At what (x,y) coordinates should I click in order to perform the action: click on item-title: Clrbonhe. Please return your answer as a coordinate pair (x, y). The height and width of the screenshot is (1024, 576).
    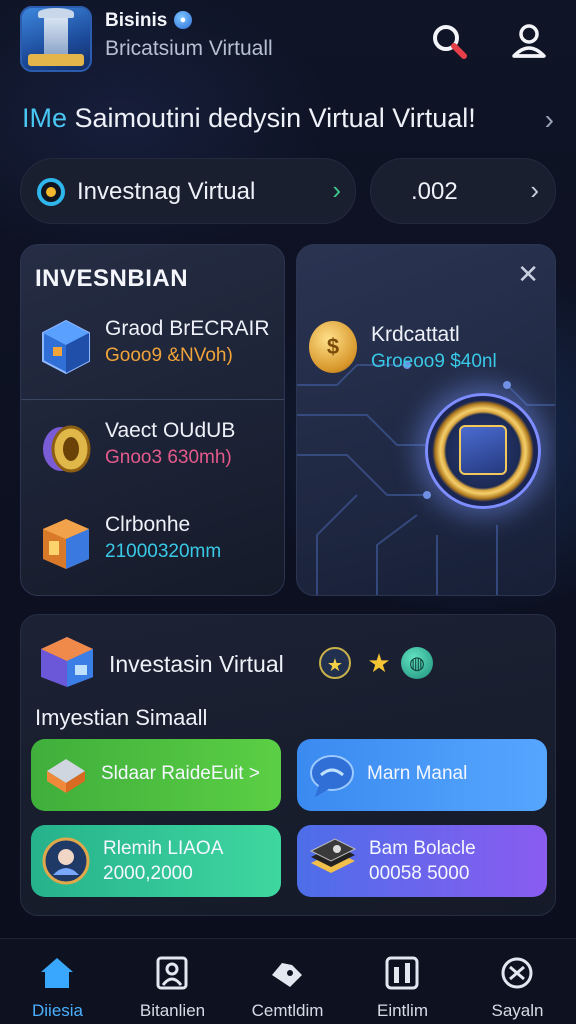
    Looking at the image, I should click on (148, 524).